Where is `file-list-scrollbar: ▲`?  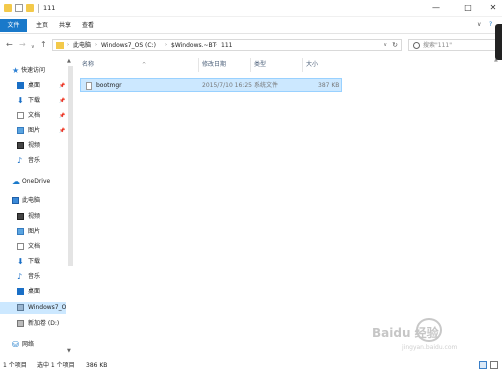 file-list-scrollbar: ▲ is located at coordinates (497, 207).